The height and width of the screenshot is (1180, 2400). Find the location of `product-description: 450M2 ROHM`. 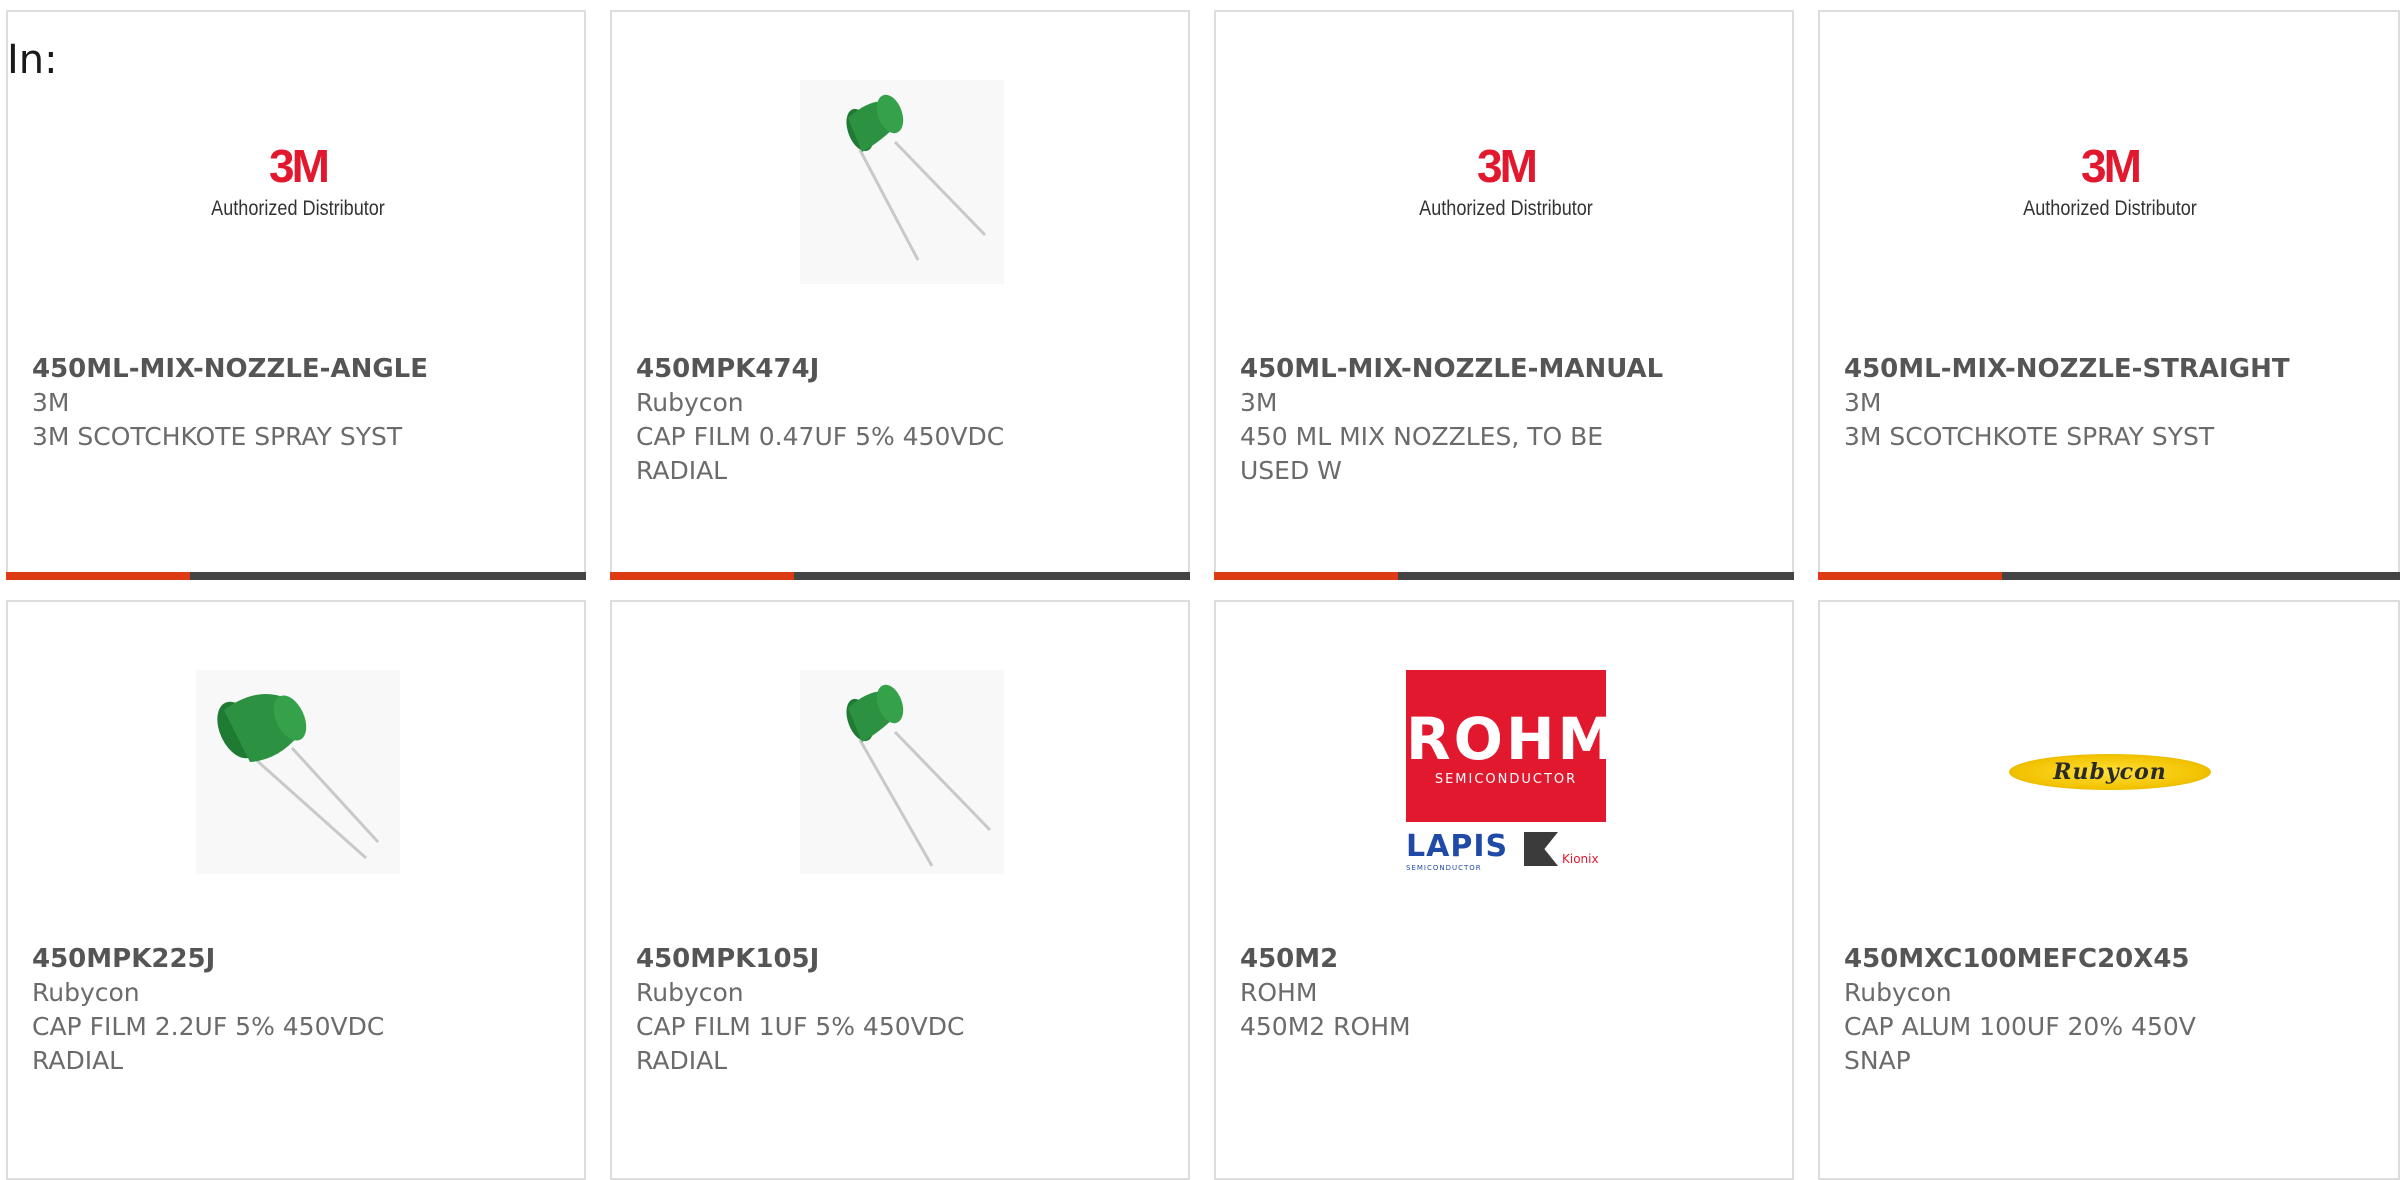

product-description: 450M2 ROHM is located at coordinates (1325, 1026).